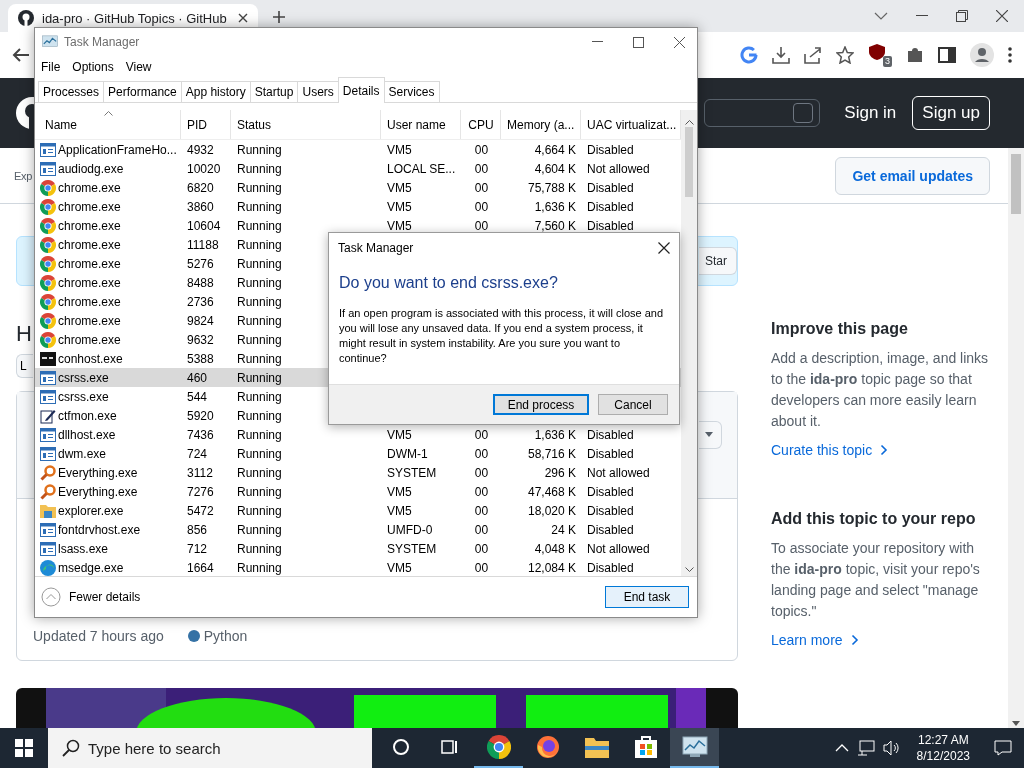 The height and width of the screenshot is (768, 1024). Describe the element at coordinates (555, 548) in the screenshot. I see `table-cell: 4,048 K` at that location.